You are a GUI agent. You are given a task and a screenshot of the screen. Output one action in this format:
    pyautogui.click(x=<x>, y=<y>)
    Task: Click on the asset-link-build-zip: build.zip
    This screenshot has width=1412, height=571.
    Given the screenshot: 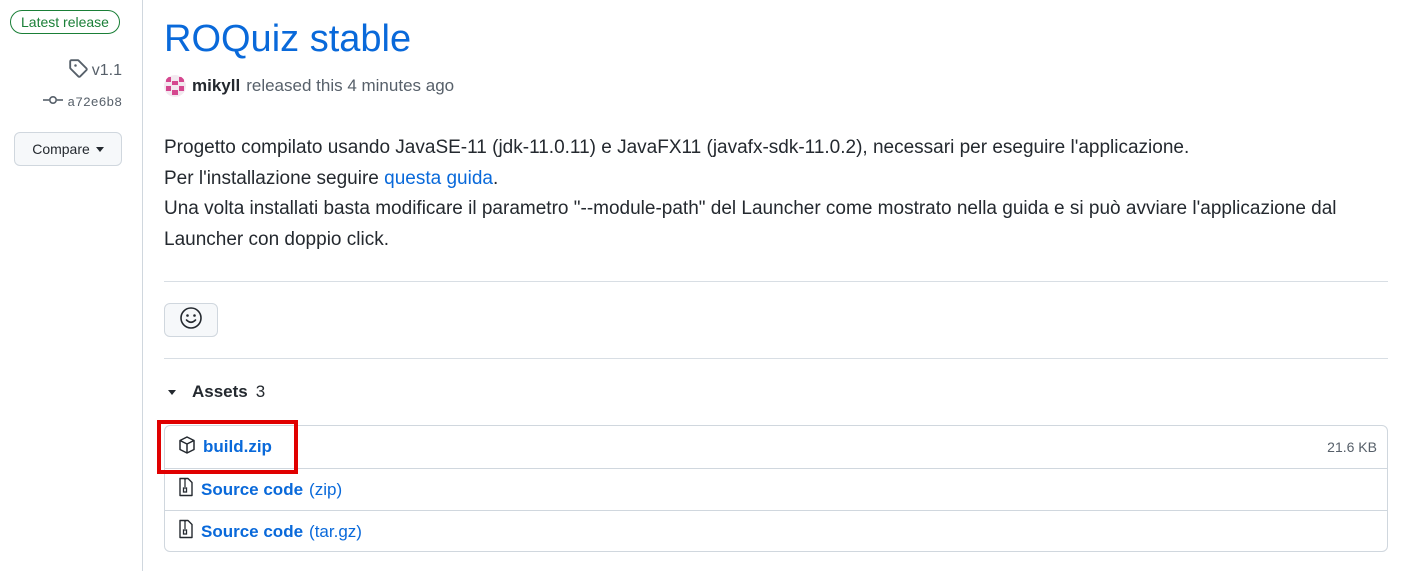 What is the action you would take?
    pyautogui.click(x=227, y=447)
    